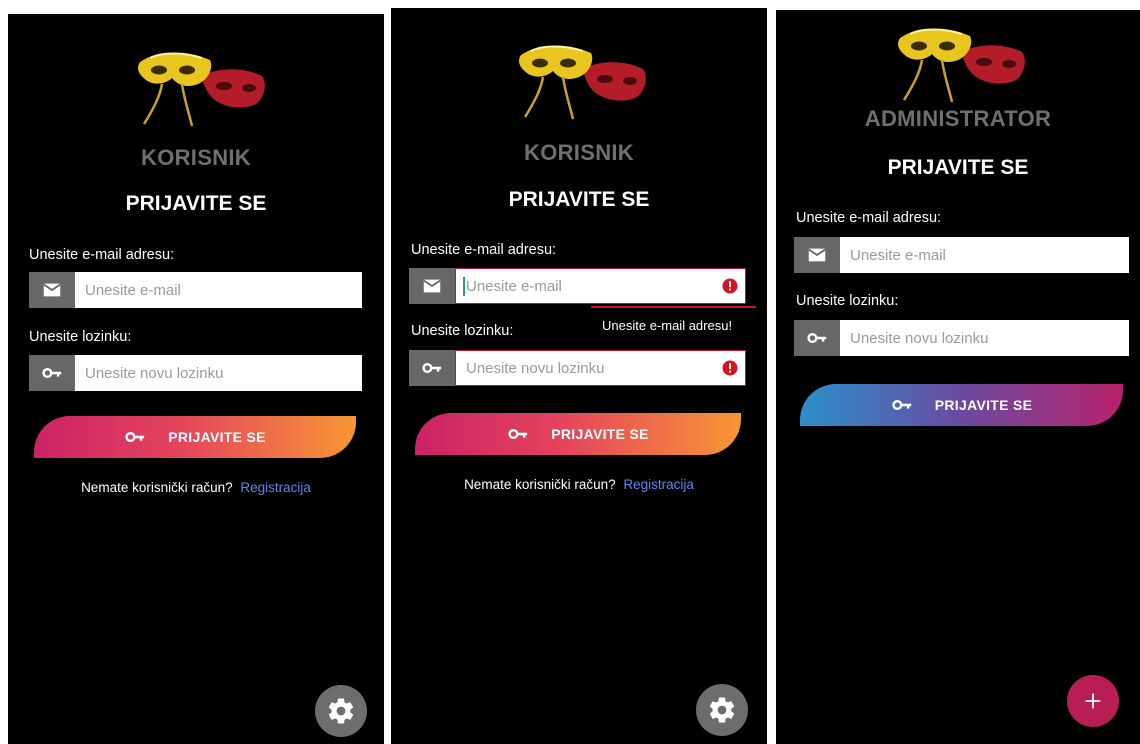  What do you see at coordinates (667, 325) in the screenshot?
I see `email-error-message: Unesite e-mail adresu!` at bounding box center [667, 325].